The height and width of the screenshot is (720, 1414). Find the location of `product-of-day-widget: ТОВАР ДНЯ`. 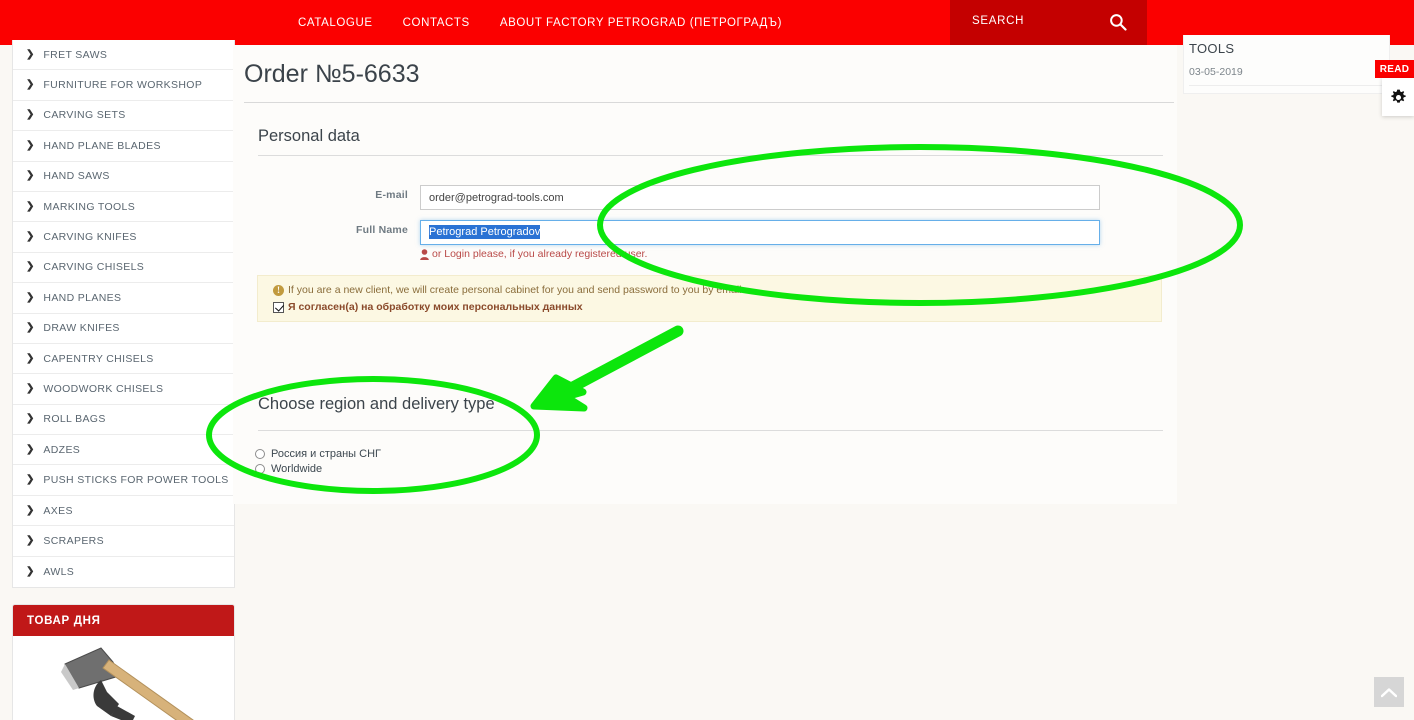

product-of-day-widget: ТОВАР ДНЯ is located at coordinates (123, 662).